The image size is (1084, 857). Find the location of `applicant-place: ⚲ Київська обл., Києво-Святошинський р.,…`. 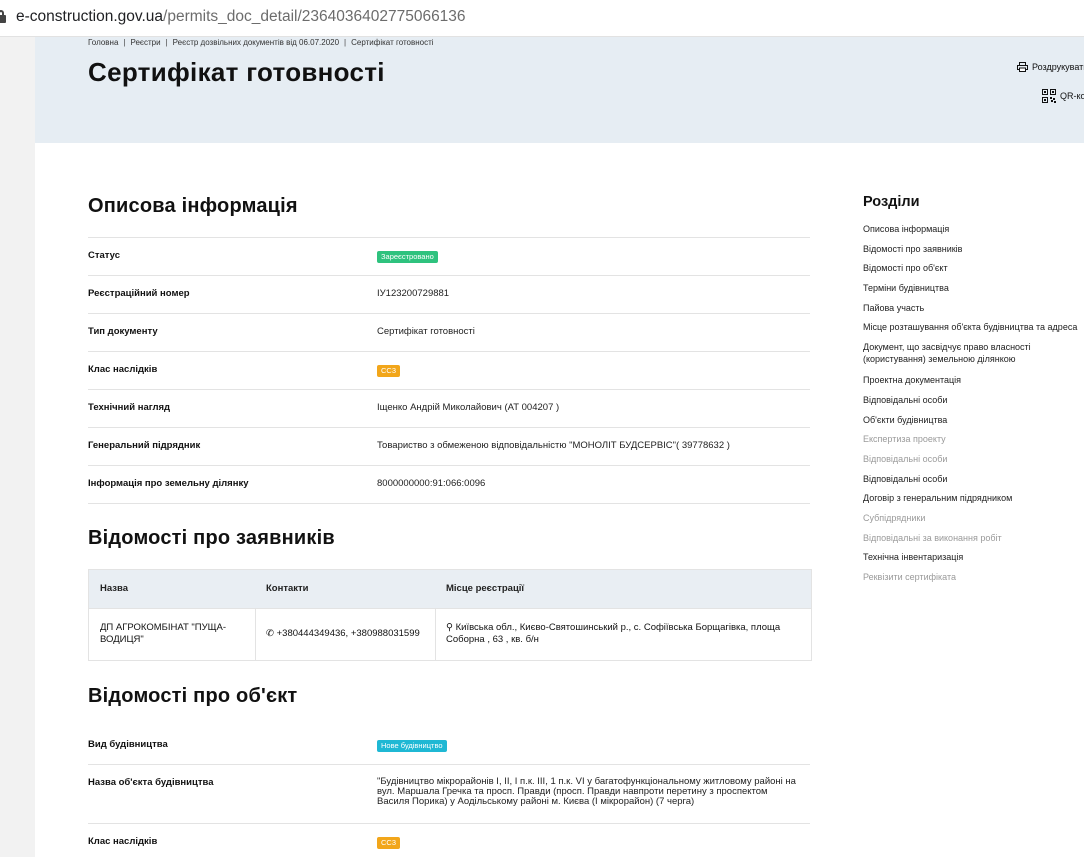

applicant-place: ⚲ Київська обл., Києво-Святошинський р.,… is located at coordinates (621, 634).